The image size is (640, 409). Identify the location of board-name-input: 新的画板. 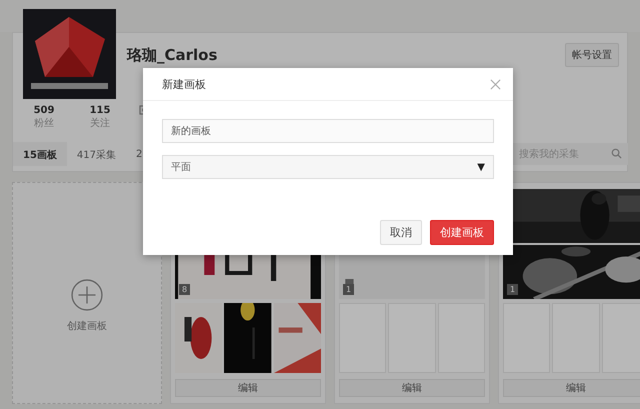
(328, 131).